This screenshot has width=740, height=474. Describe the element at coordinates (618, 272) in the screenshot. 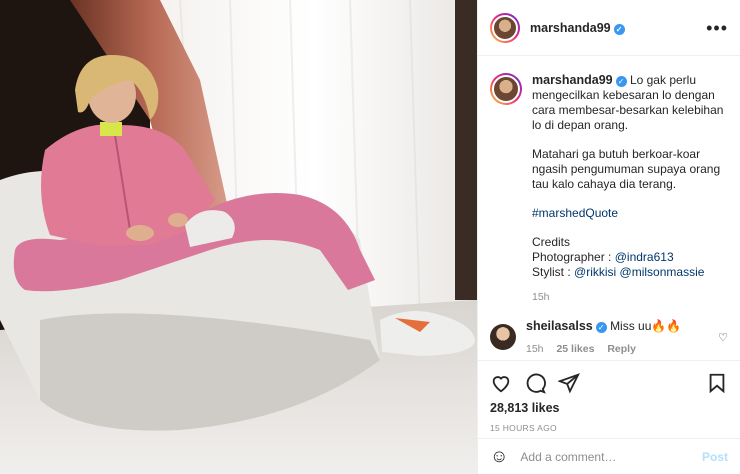

I see `credits-stylist: Stylist : @rikkisi @milsonmassie` at that location.